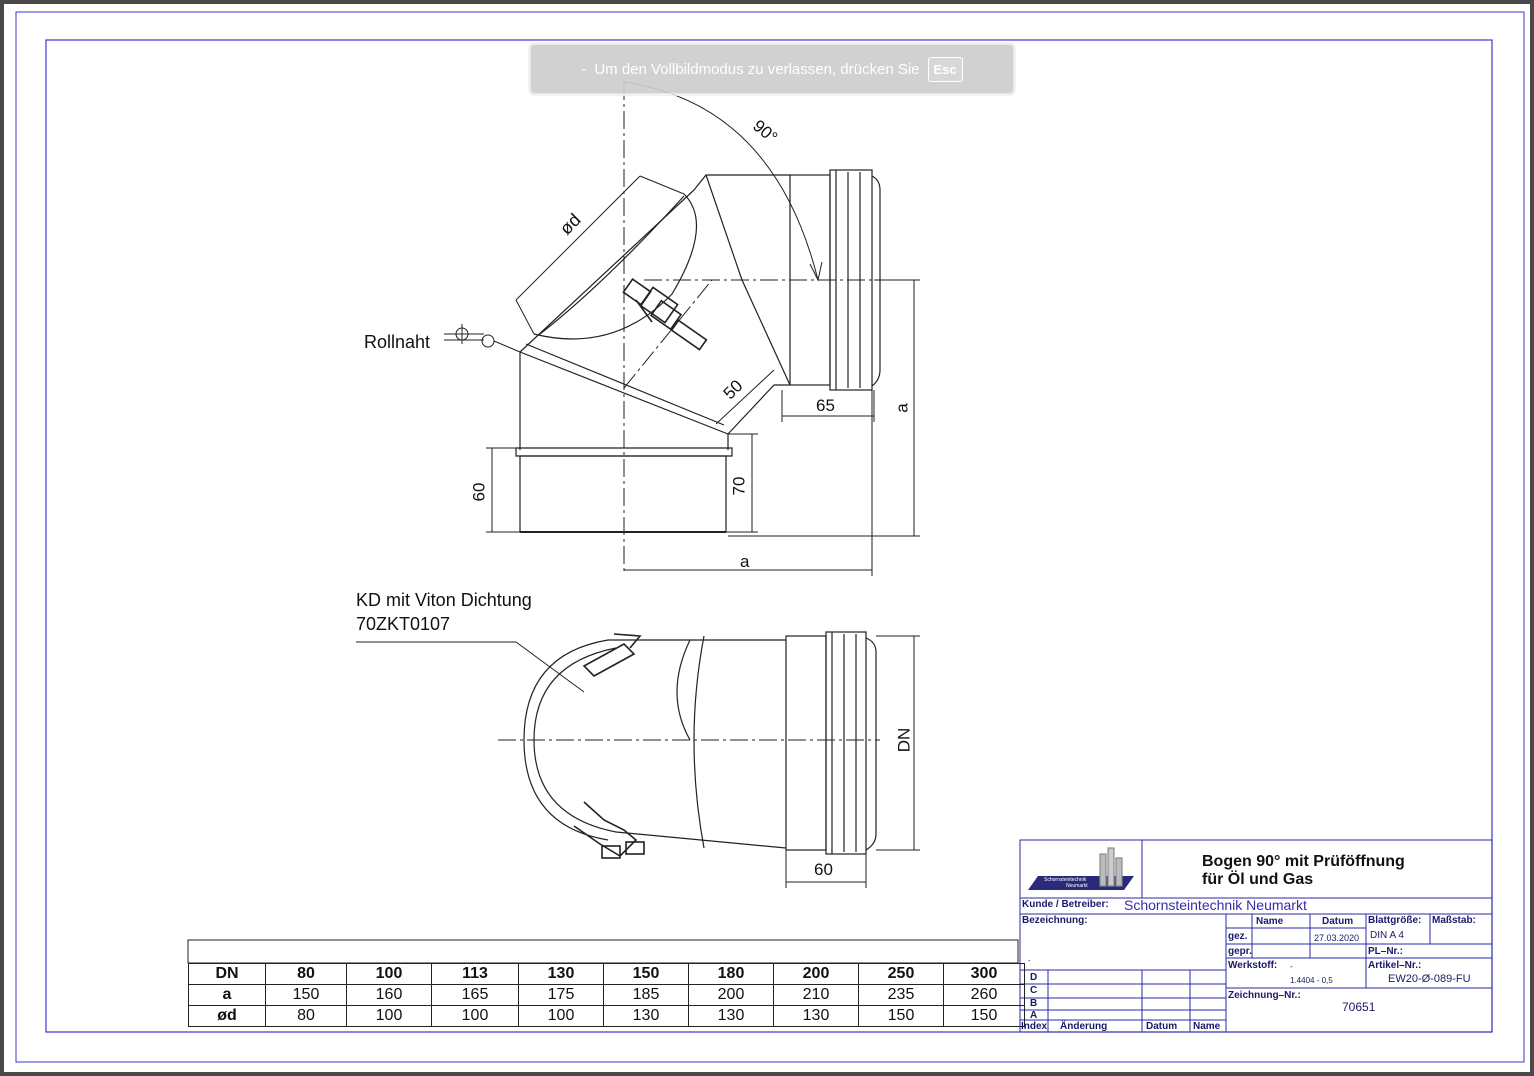 The width and height of the screenshot is (1534, 1076). I want to click on table-cell: 235, so click(901, 995).